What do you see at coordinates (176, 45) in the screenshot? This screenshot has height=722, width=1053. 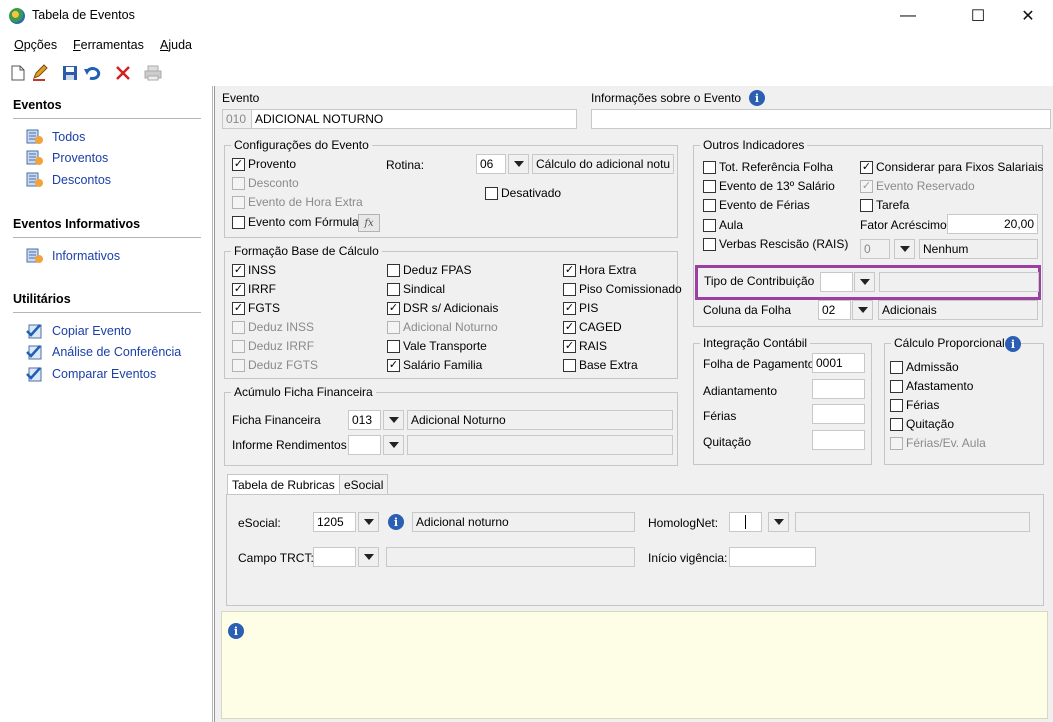 I see `menu-ajuda: Ajuda` at bounding box center [176, 45].